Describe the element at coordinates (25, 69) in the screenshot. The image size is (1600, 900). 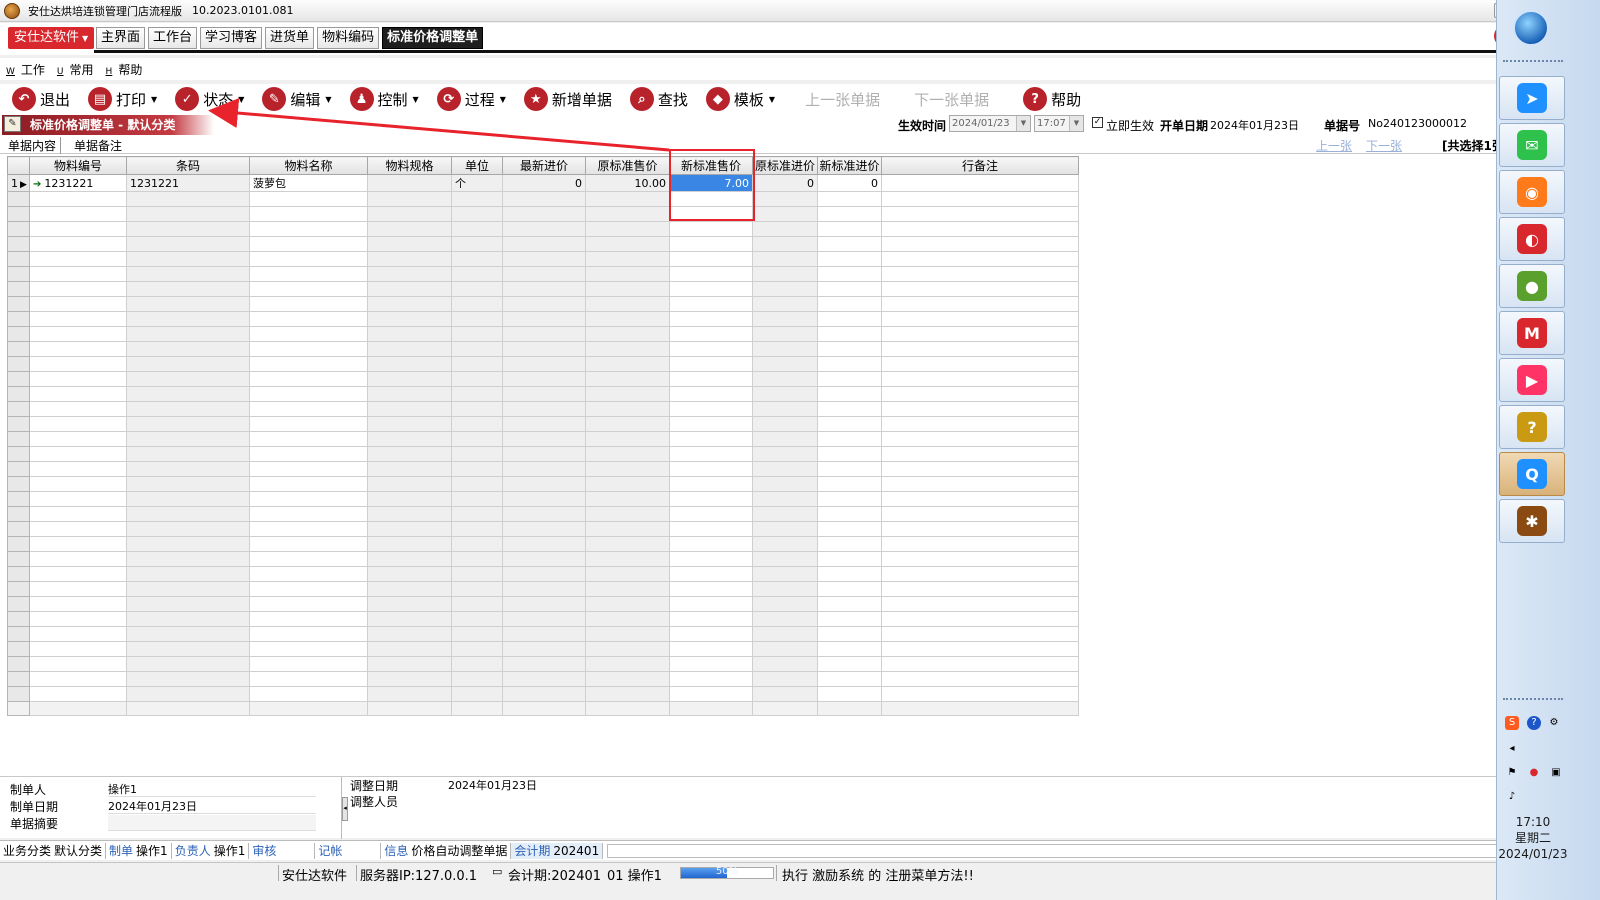
I see `menu-work: W 工作` at that location.